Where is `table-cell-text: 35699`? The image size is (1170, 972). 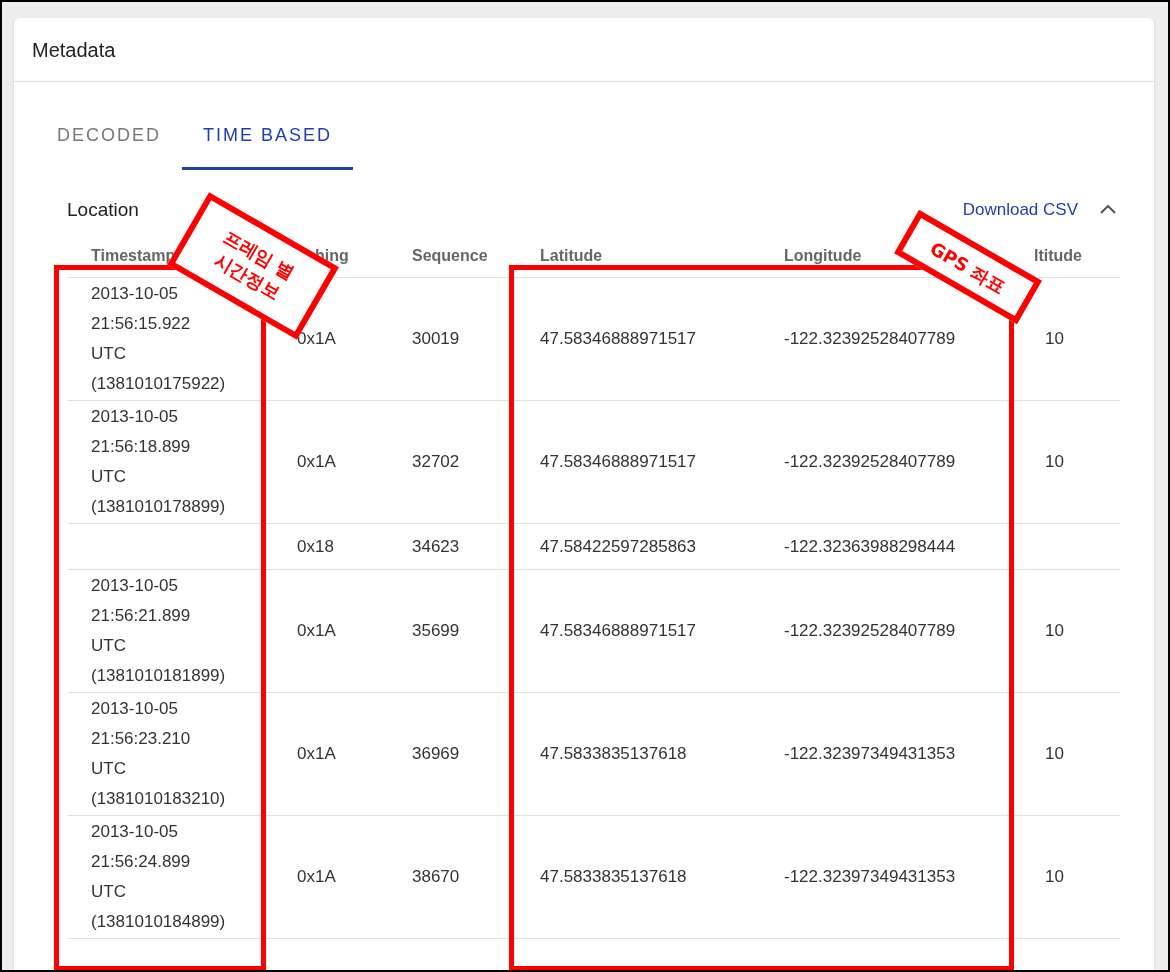 table-cell-text: 35699 is located at coordinates (436, 631).